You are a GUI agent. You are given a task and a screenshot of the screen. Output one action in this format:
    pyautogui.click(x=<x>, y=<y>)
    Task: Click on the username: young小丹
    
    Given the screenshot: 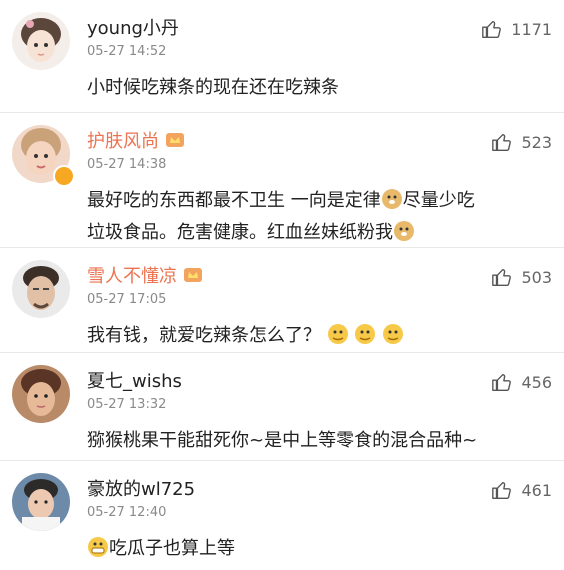 What is the action you would take?
    pyautogui.click(x=133, y=27)
    